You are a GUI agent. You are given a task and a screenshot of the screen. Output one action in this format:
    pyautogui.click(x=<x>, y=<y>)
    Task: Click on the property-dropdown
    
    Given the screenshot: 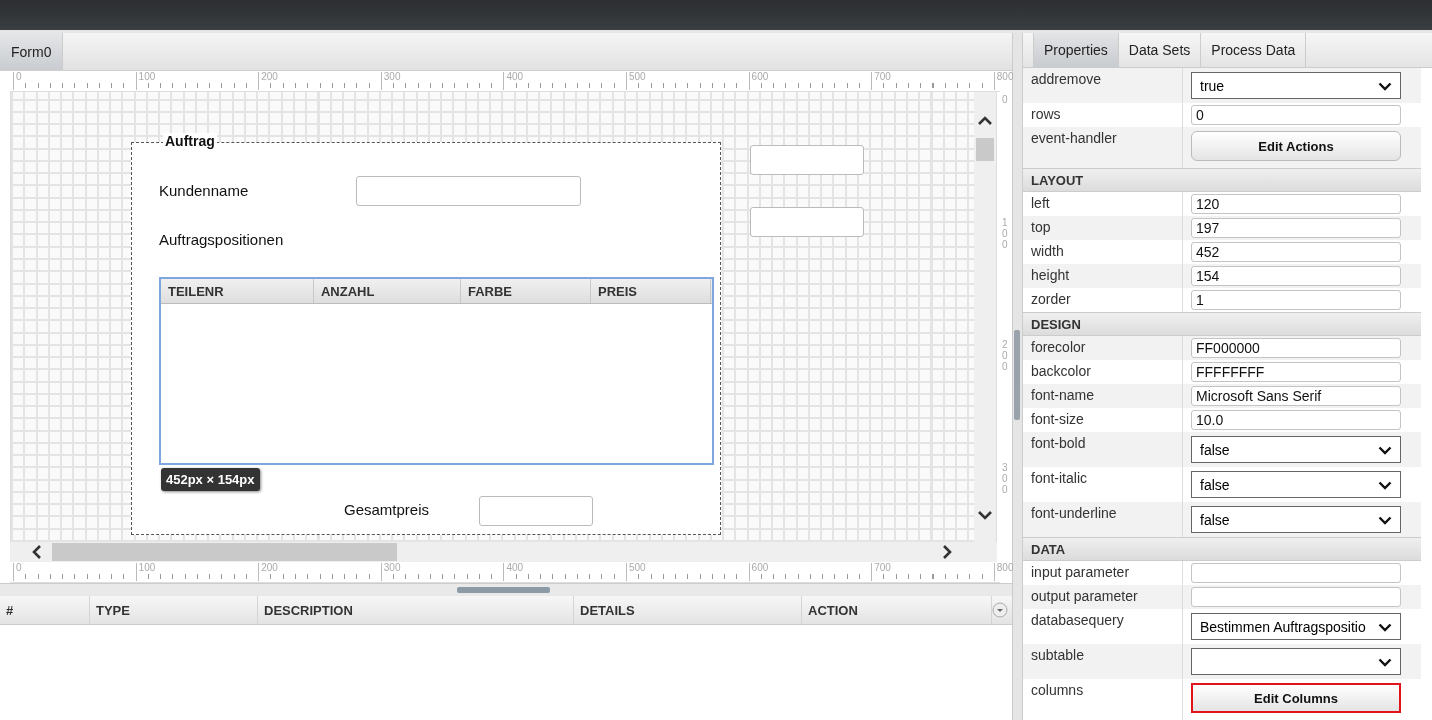 What is the action you would take?
    pyautogui.click(x=1296, y=661)
    